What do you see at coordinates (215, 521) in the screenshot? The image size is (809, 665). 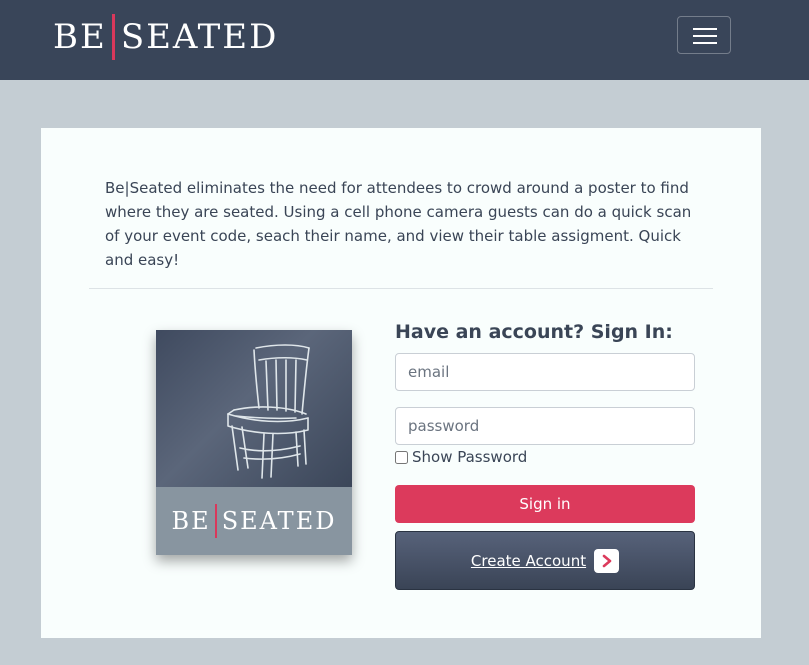 I see `promo-brand-divider` at bounding box center [215, 521].